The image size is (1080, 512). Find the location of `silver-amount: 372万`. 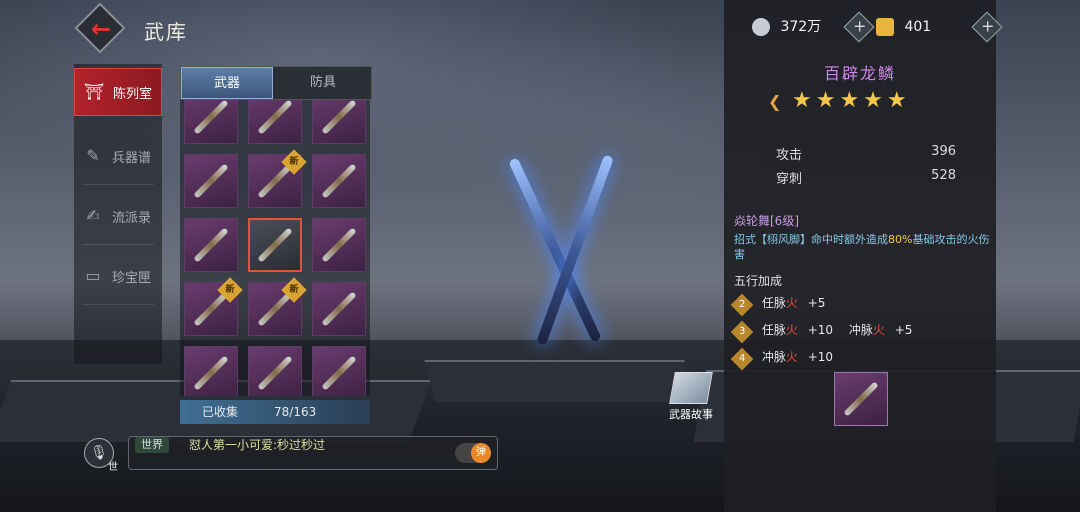

silver-amount: 372万 is located at coordinates (801, 27).